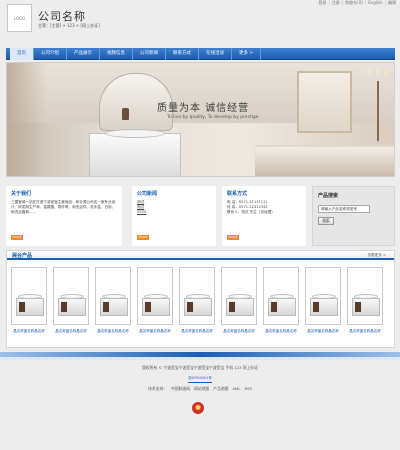 The height and width of the screenshot is (450, 400). What do you see at coordinates (236, 389) in the screenshot?
I see `footer-link: XML` at bounding box center [236, 389].